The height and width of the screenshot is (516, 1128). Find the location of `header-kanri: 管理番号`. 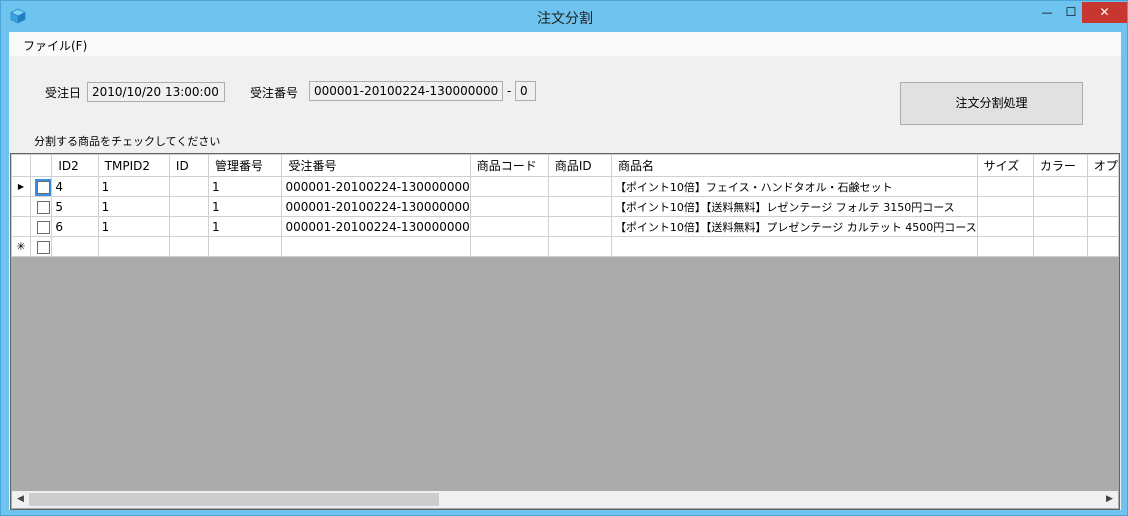

header-kanri: 管理番号 is located at coordinates (245, 165).